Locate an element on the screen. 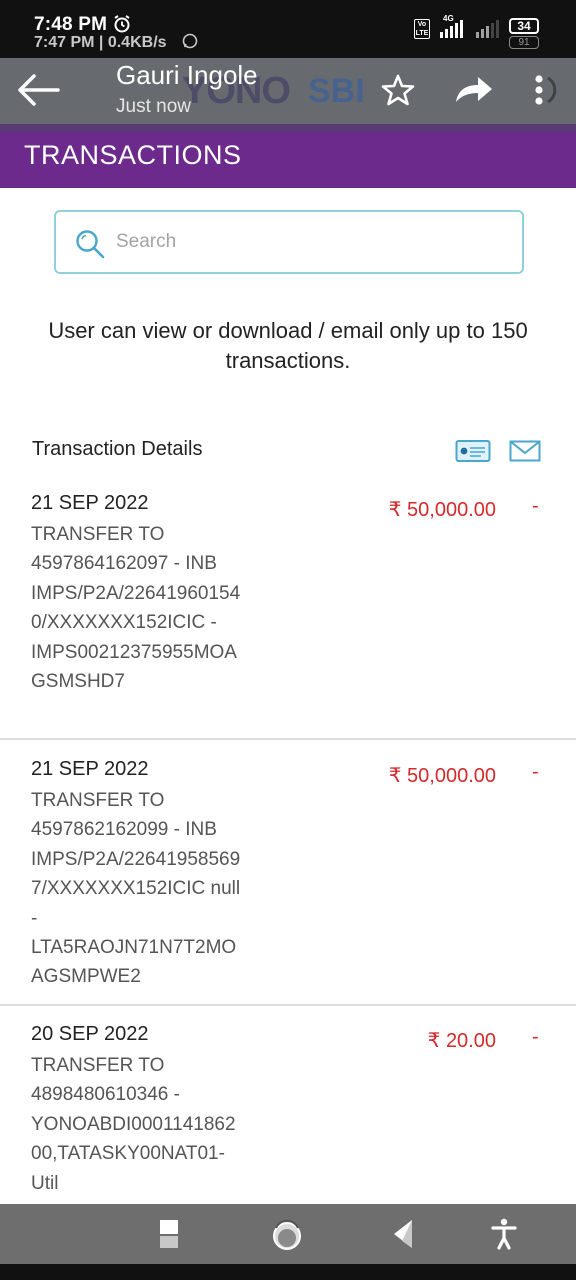 Image resolution: width=576 pixels, height=1280 pixels. accessibility-icon is located at coordinates (504, 1234).